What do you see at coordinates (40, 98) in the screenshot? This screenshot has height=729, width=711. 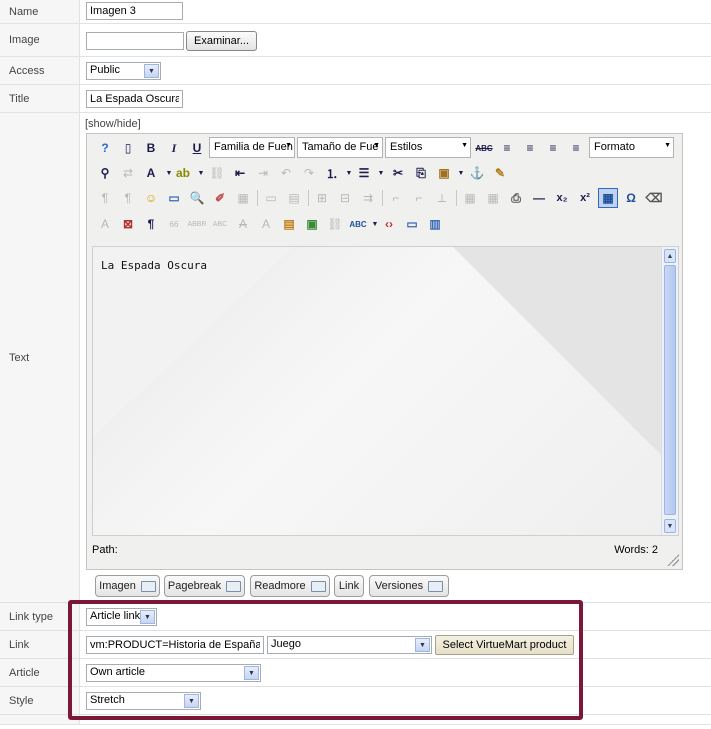 I see `title-label: Title` at bounding box center [40, 98].